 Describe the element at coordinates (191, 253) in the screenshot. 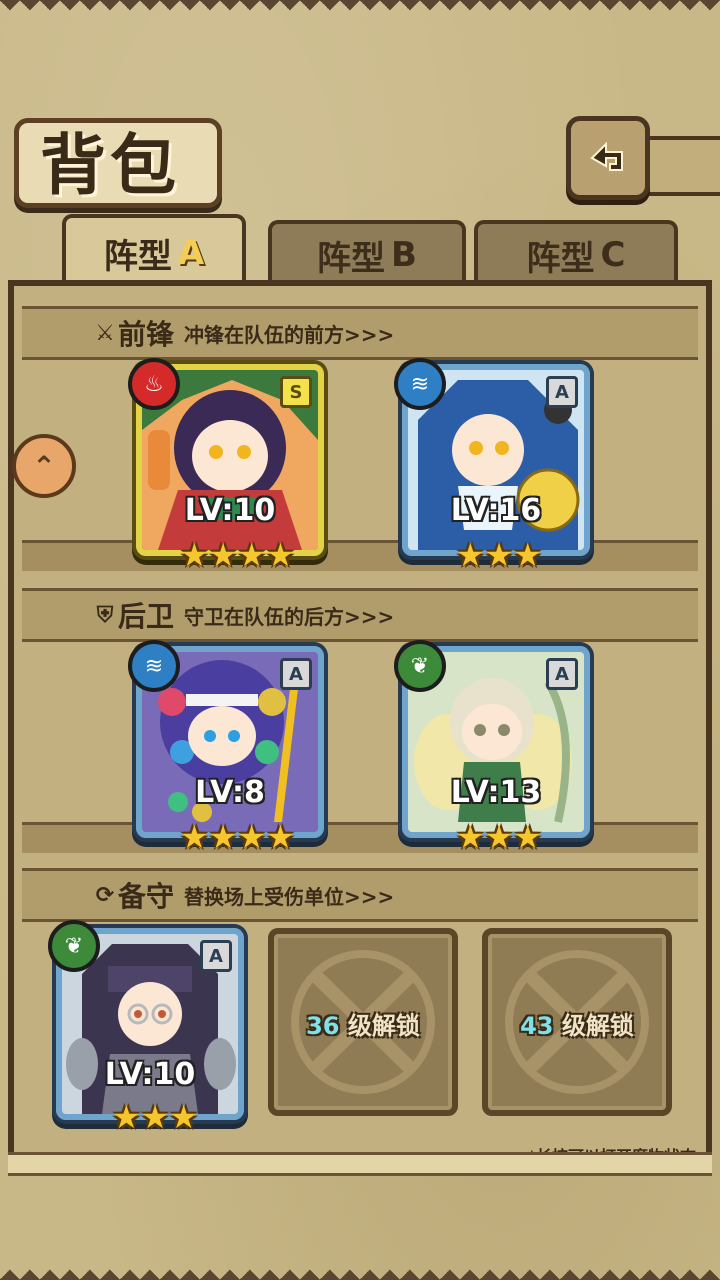

I see `tab-letter: A` at that location.